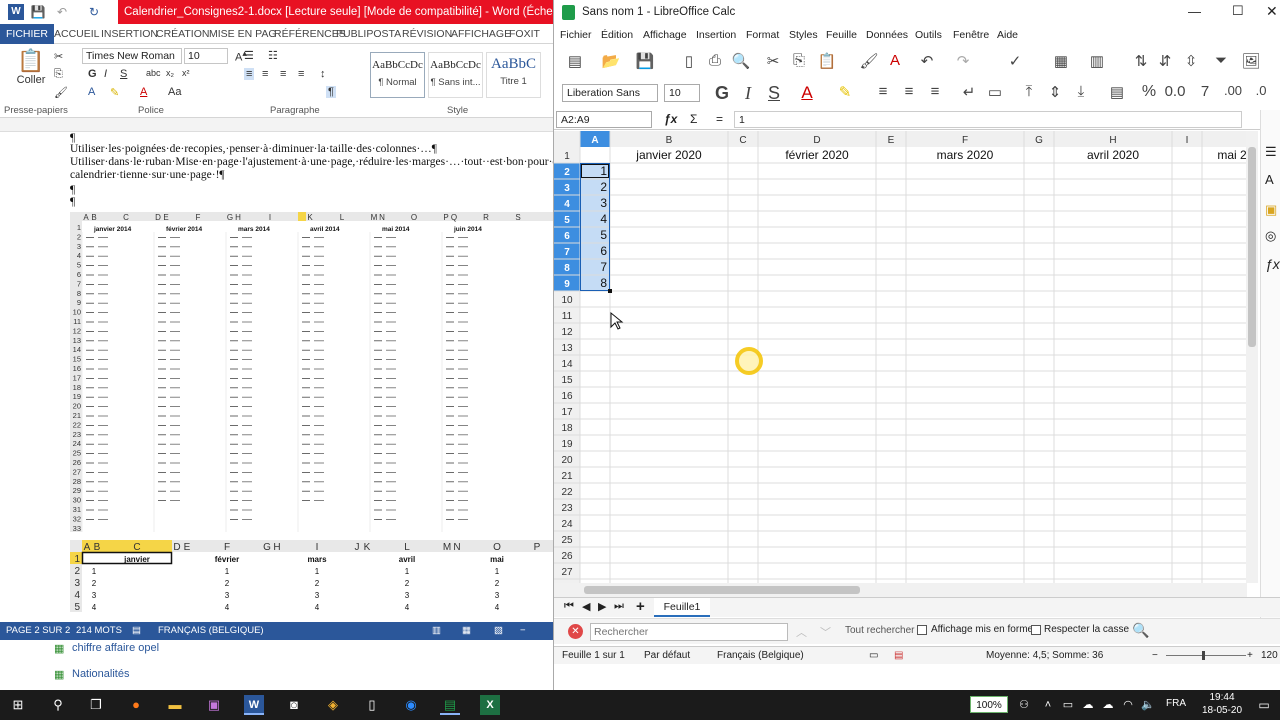 The width and height of the screenshot is (1280, 720). Describe the element at coordinates (1206, 655) in the screenshot. I see `zoom-slider` at that location.